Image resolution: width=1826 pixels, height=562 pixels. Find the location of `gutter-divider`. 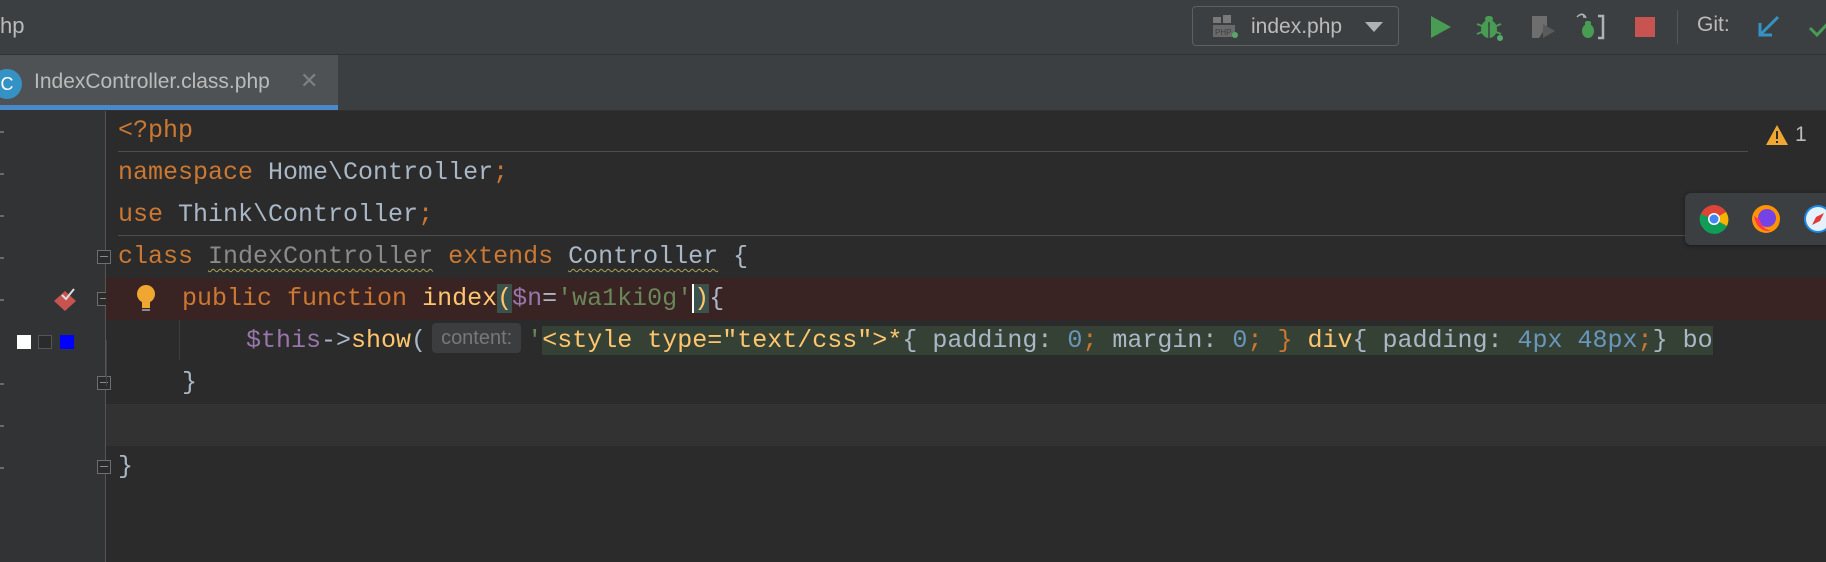

gutter-divider is located at coordinates (105, 336).